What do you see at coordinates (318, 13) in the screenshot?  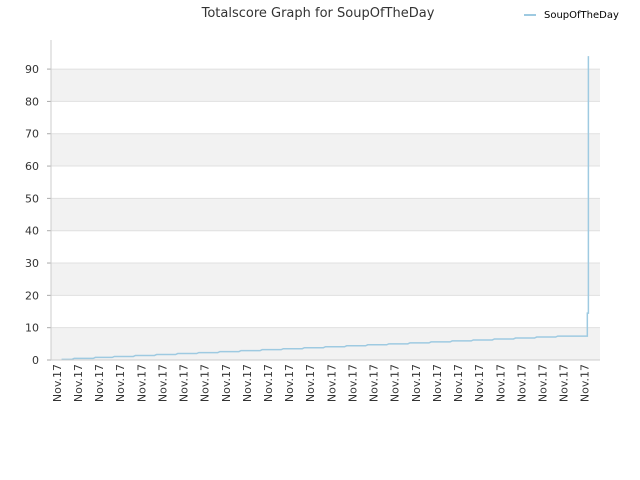 I see `chart-title: Totalscore Graph for SoupOfTheDay` at bounding box center [318, 13].